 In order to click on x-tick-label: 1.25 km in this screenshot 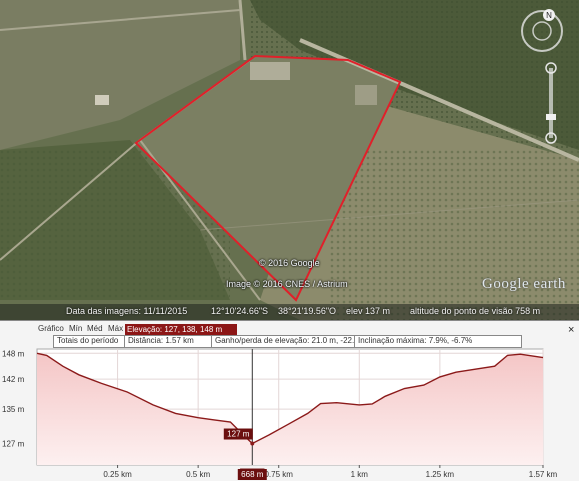, I will do `click(440, 474)`.